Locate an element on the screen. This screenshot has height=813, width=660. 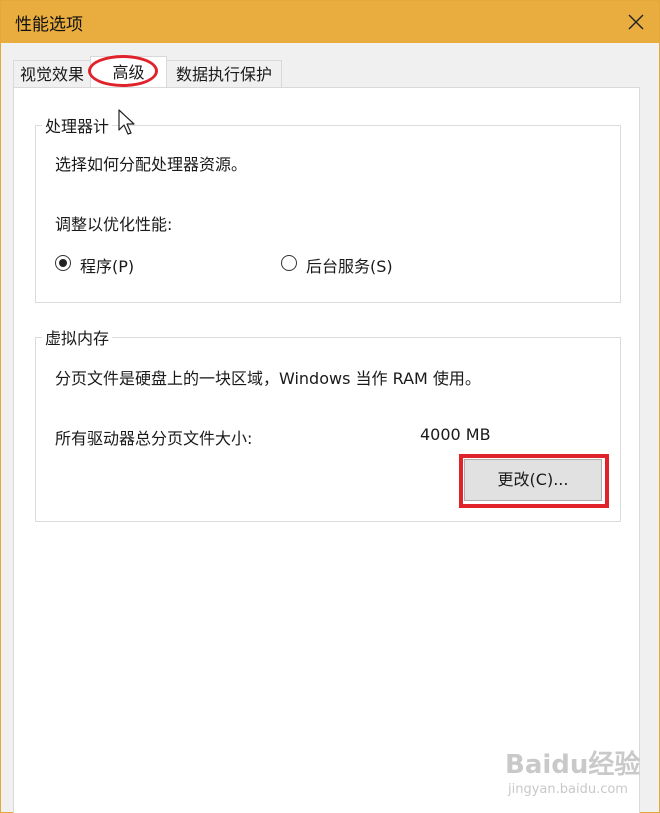
radio-selected-dot is located at coordinates (63, 263).